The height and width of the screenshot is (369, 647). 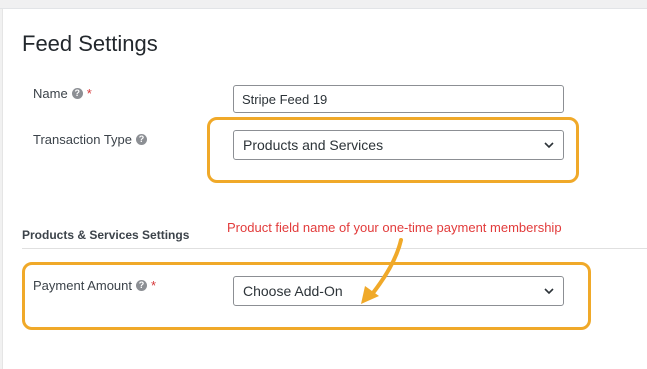 I want to click on name-label: Name, so click(x=50, y=93).